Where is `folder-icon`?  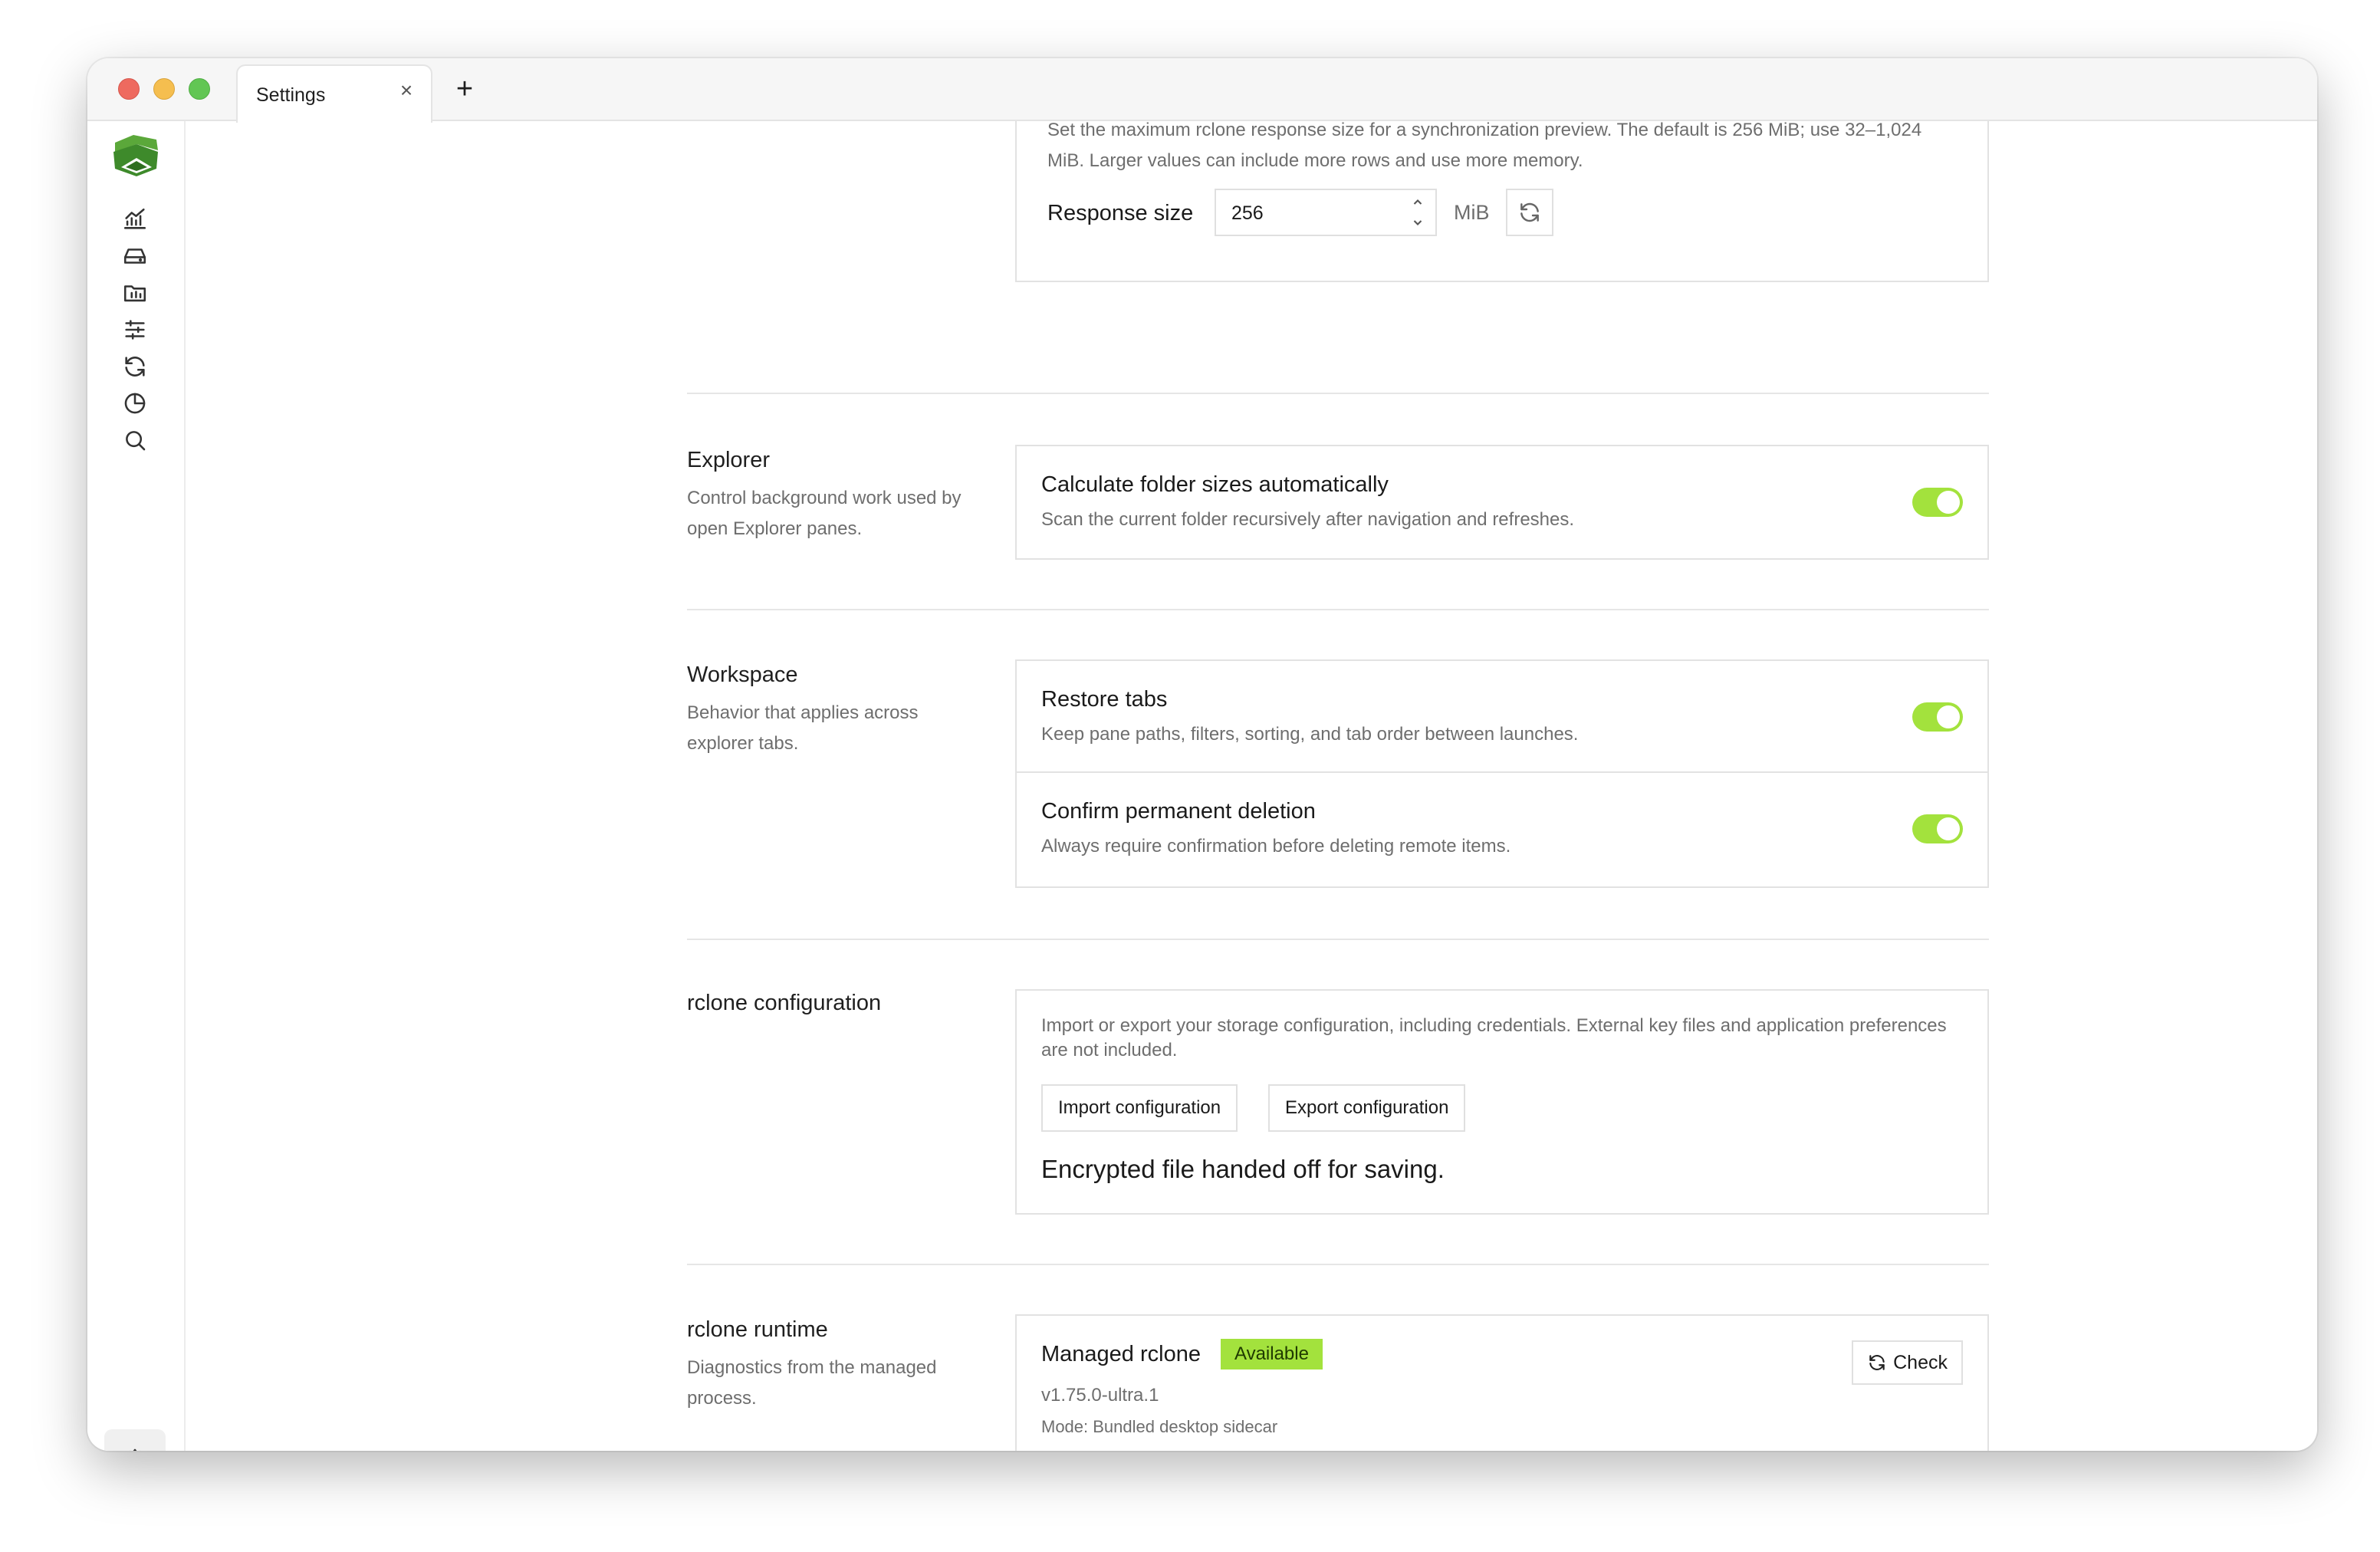
folder-icon is located at coordinates (135, 293).